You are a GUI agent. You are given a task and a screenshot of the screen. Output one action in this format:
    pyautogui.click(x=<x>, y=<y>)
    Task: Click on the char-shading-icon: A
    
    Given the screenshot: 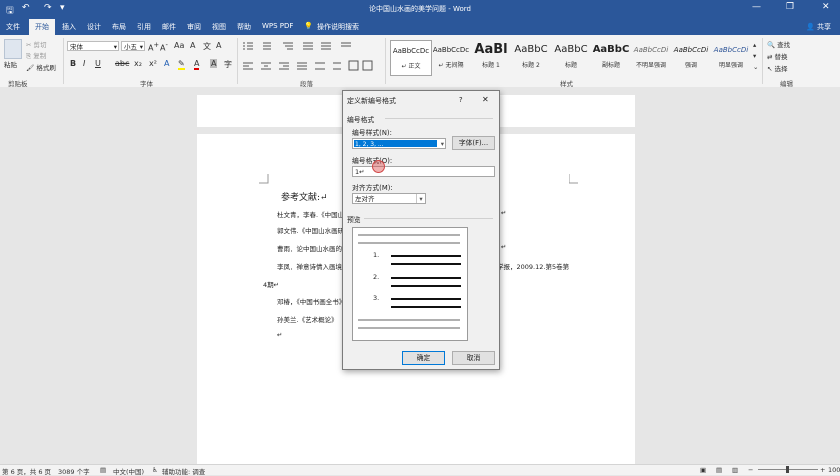 What is the action you would take?
    pyautogui.click(x=214, y=63)
    